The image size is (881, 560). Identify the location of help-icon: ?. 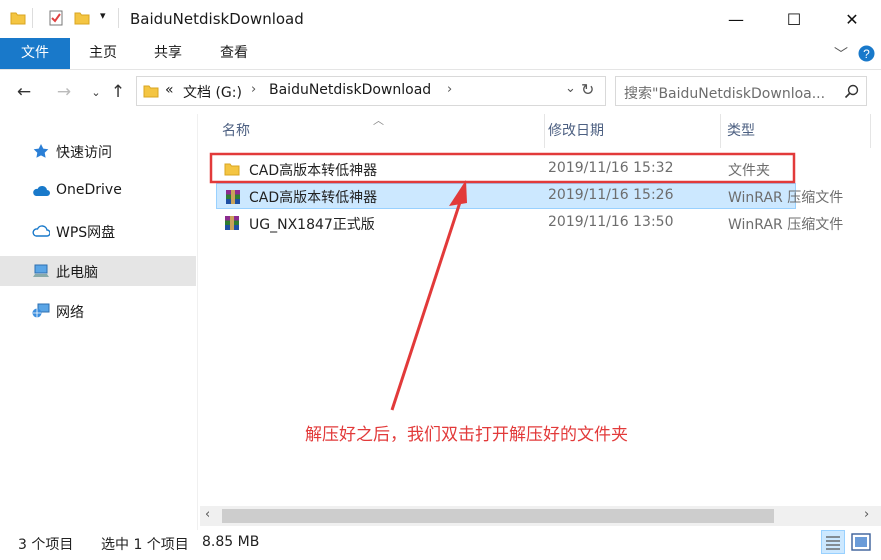
(866, 53).